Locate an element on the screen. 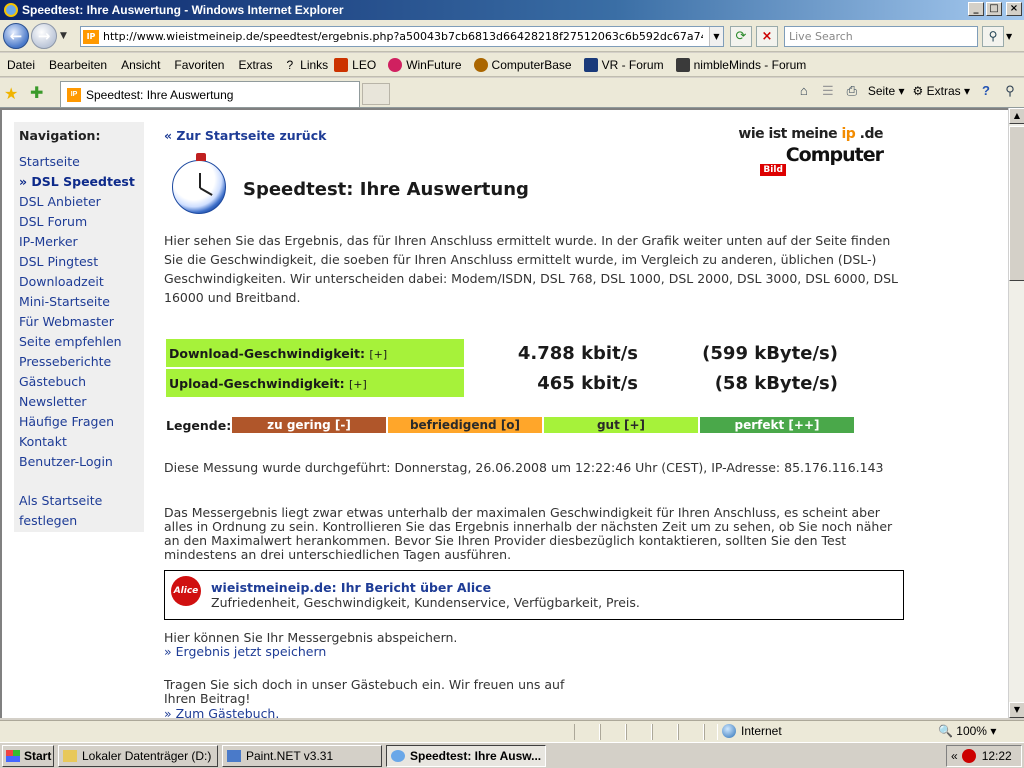 The width and height of the screenshot is (1024, 768). tab-speedtest: IP Speedtest: Ihre Auswertung is located at coordinates (210, 94).